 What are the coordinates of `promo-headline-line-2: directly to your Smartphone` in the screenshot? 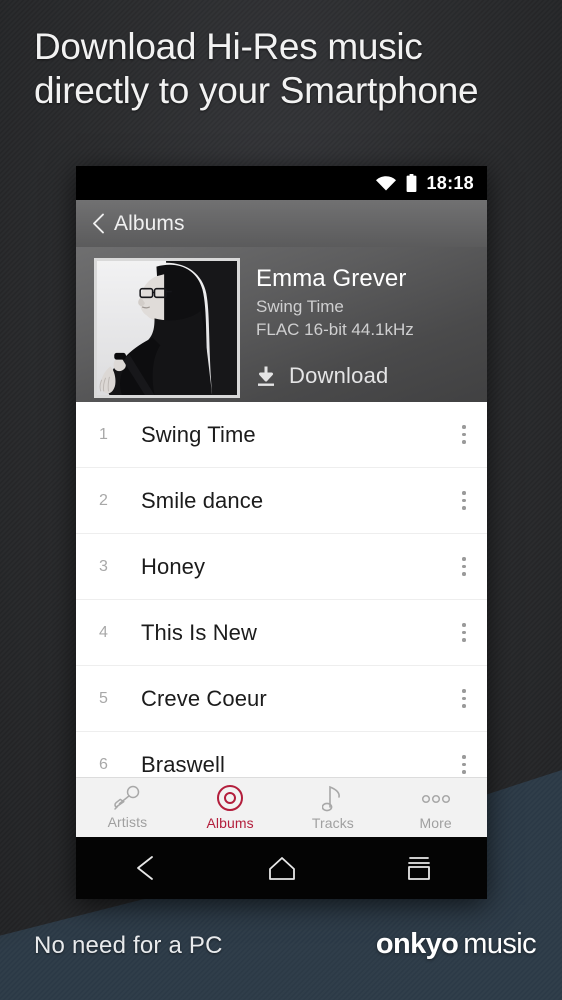 It's located at (256, 90).